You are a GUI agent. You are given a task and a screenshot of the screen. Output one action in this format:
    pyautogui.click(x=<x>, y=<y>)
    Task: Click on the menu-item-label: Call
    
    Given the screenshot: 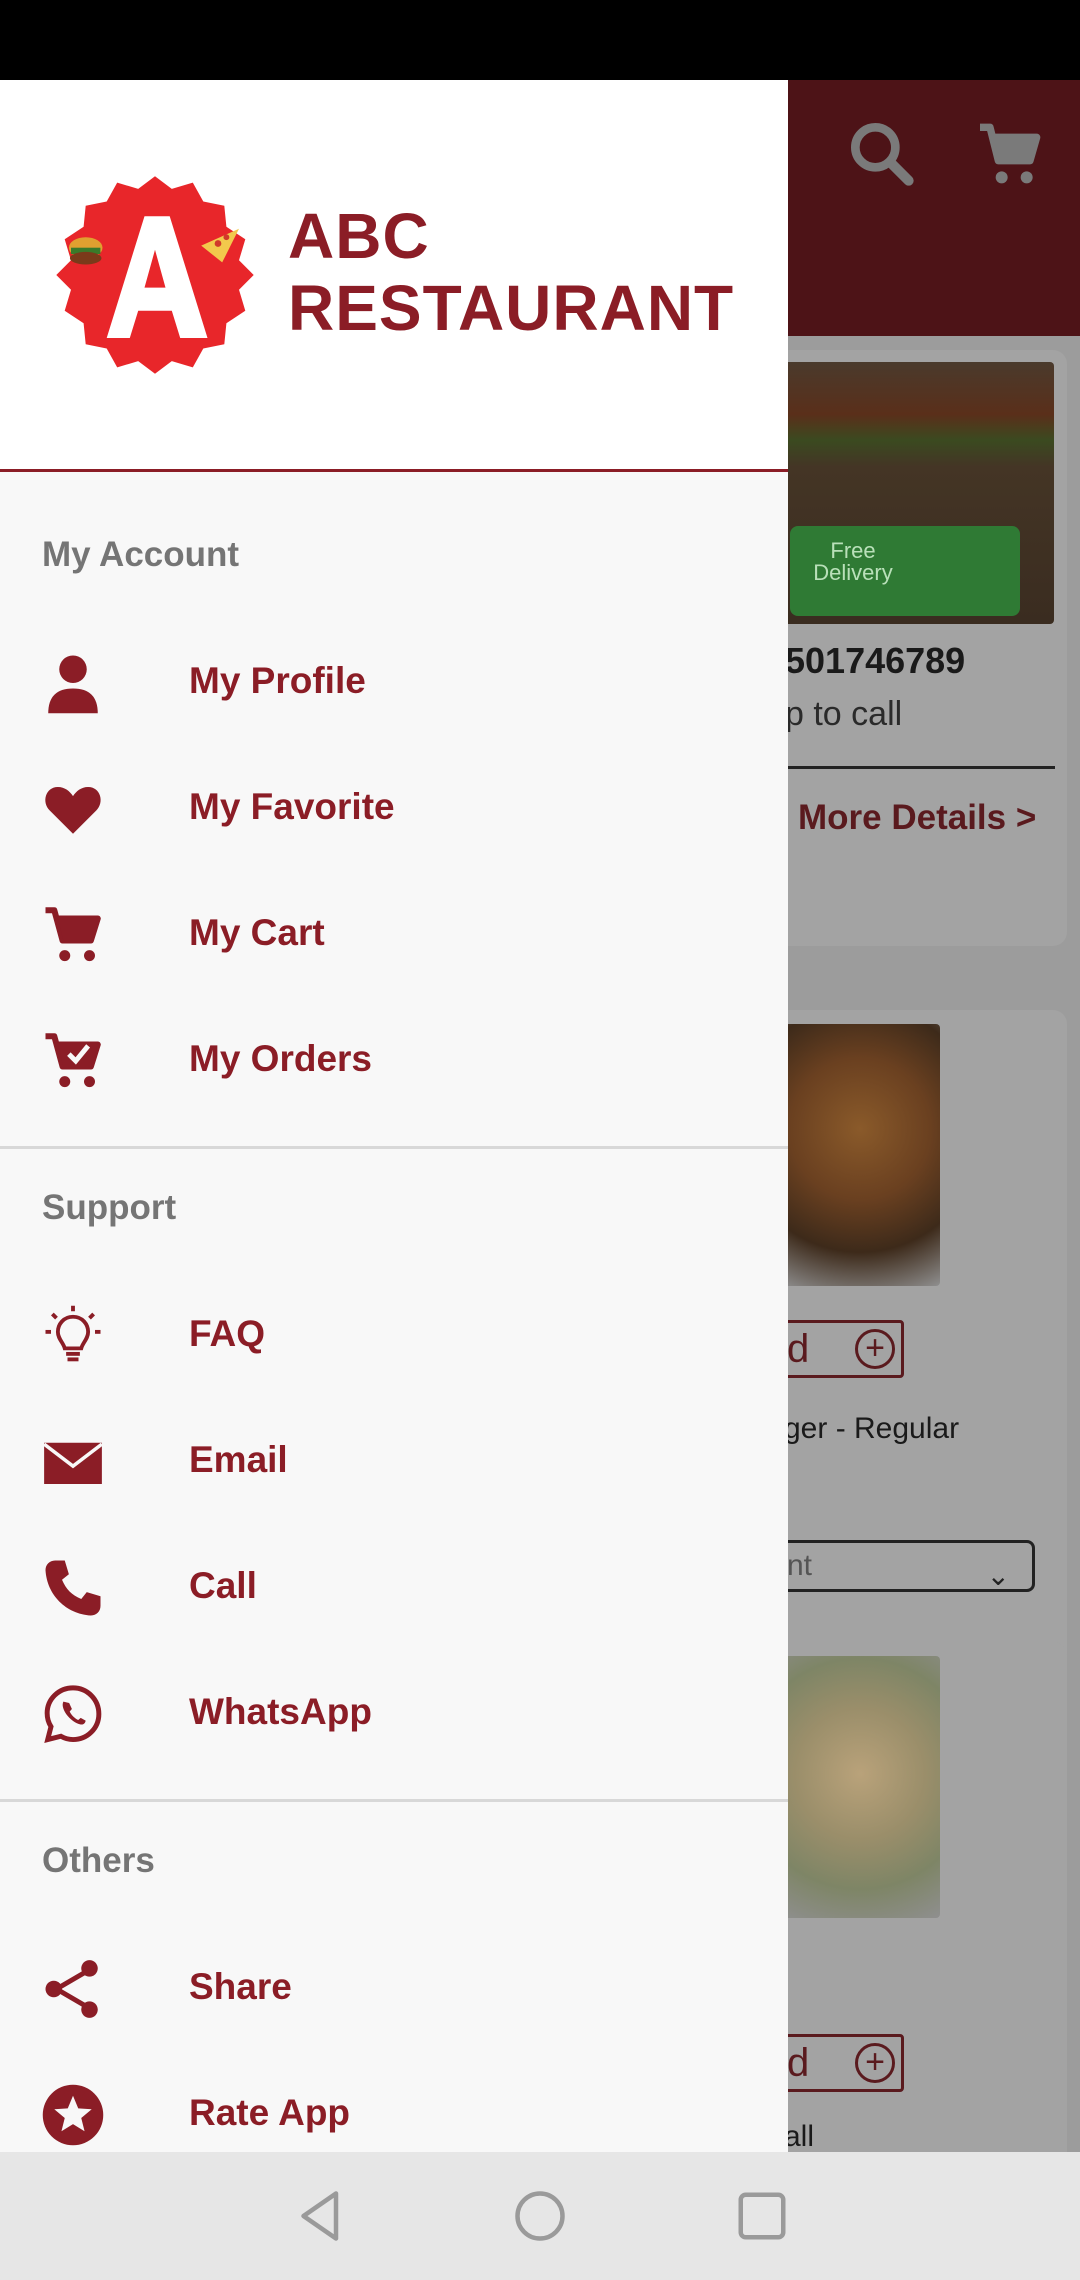 What is the action you would take?
    pyautogui.click(x=223, y=1585)
    